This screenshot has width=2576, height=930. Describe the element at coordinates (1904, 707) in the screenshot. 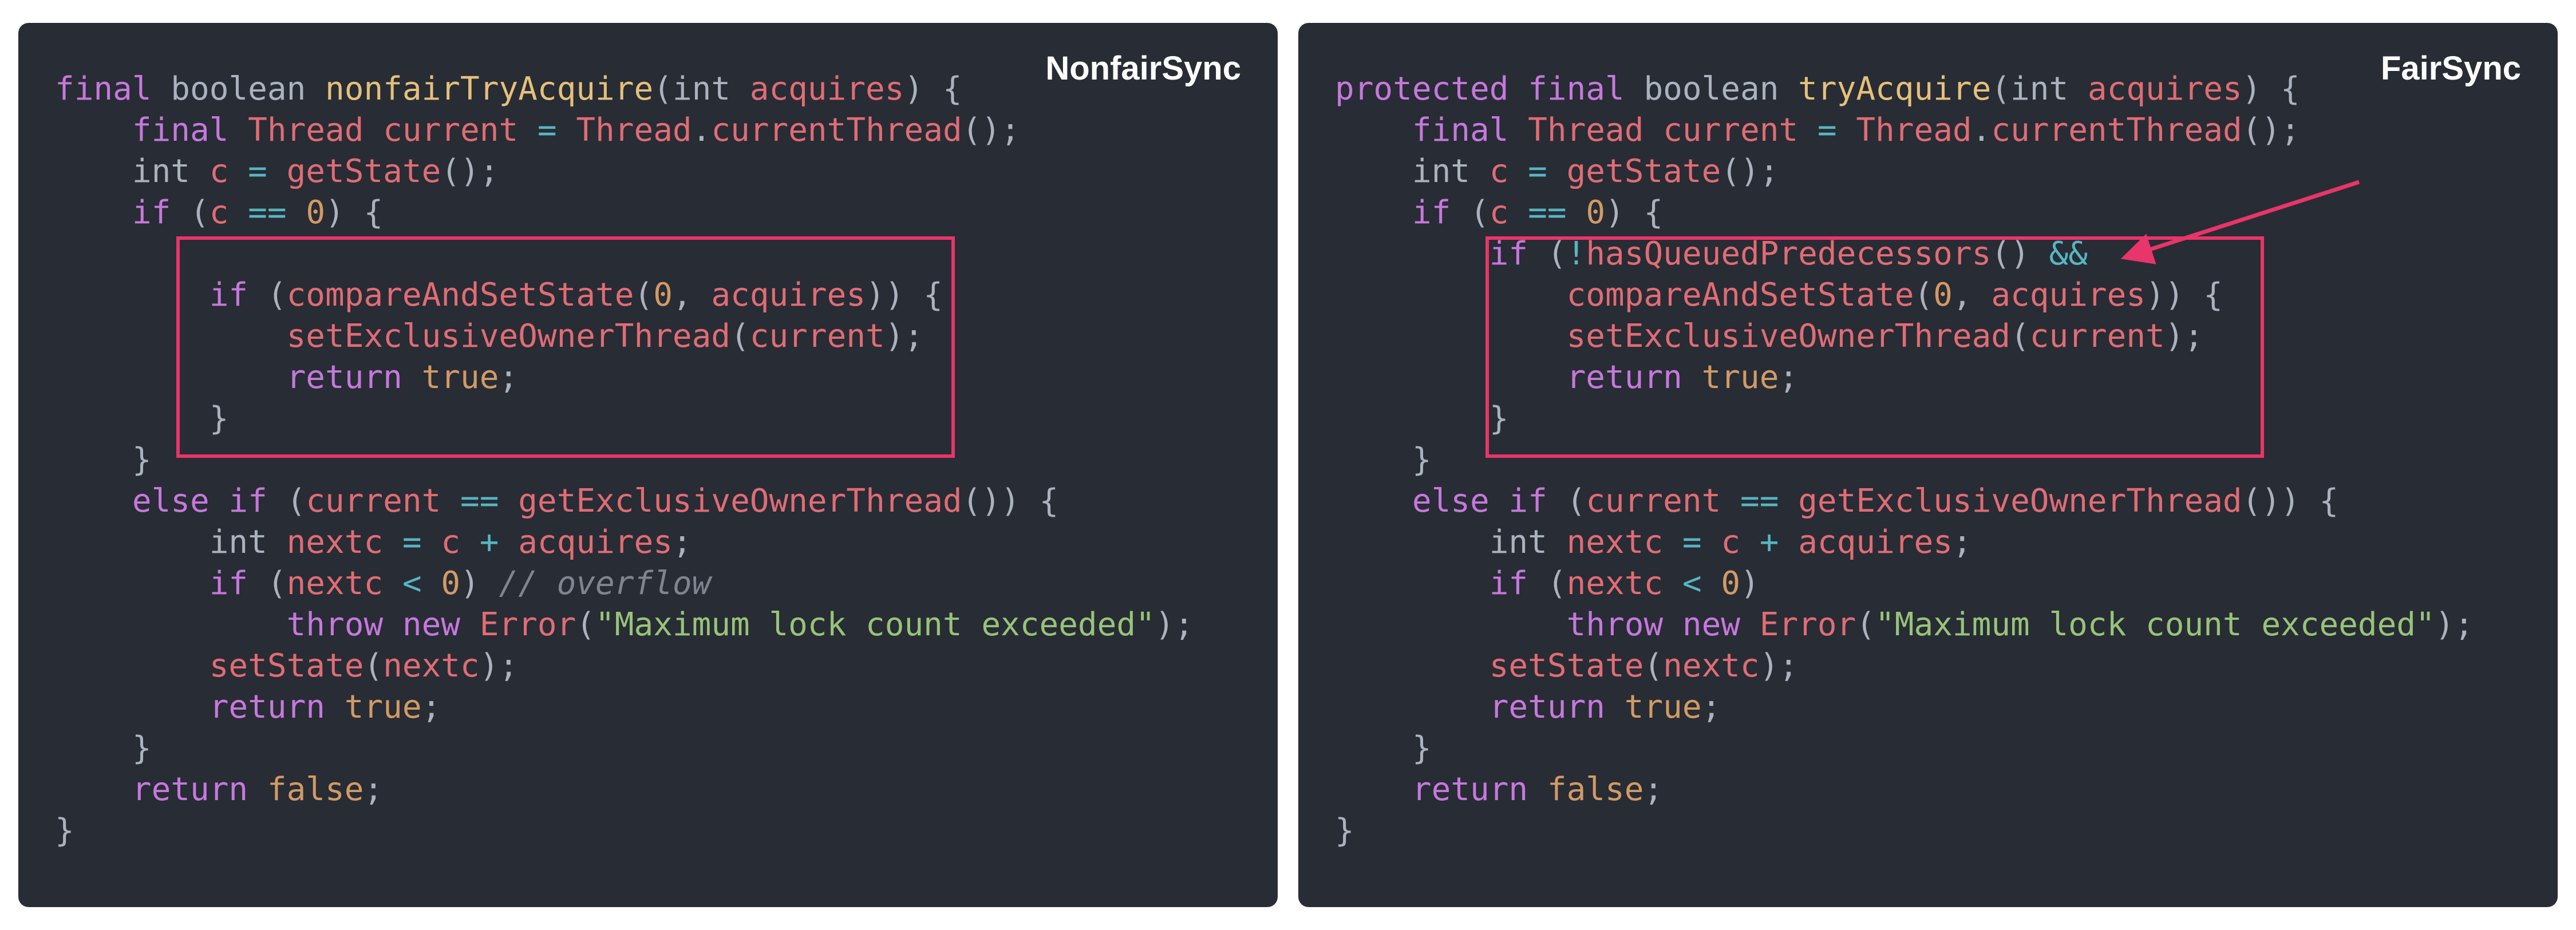

I see `code-line: return true;` at that location.